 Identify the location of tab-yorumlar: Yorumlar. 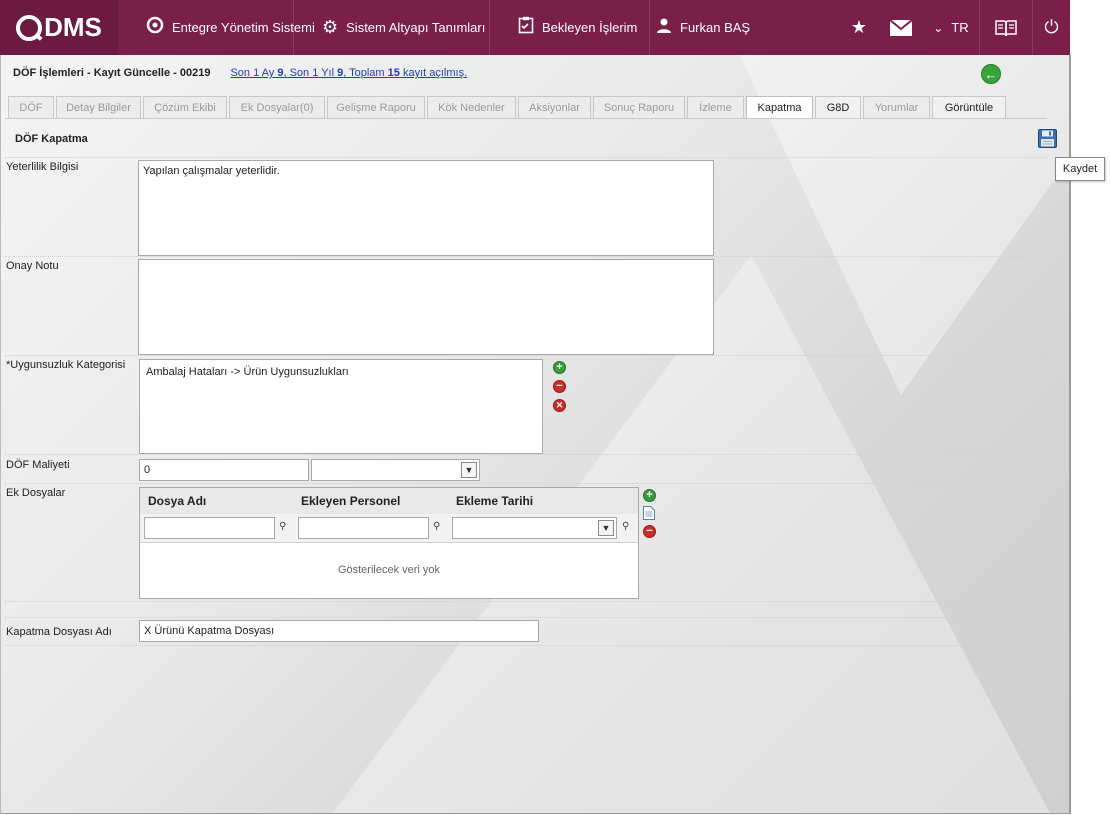
(896, 107).